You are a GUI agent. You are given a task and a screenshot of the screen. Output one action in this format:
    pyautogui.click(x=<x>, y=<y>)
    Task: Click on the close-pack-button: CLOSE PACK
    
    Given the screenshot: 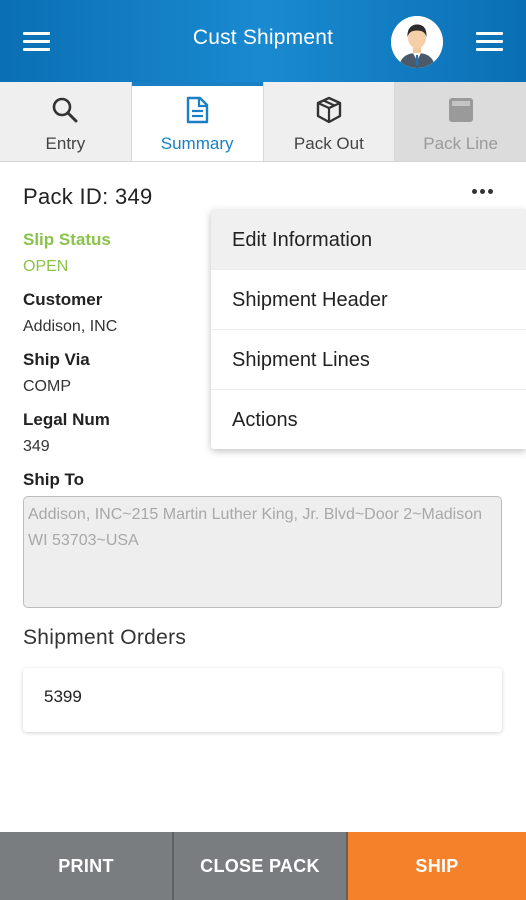 What is the action you would take?
    pyautogui.click(x=261, y=866)
    